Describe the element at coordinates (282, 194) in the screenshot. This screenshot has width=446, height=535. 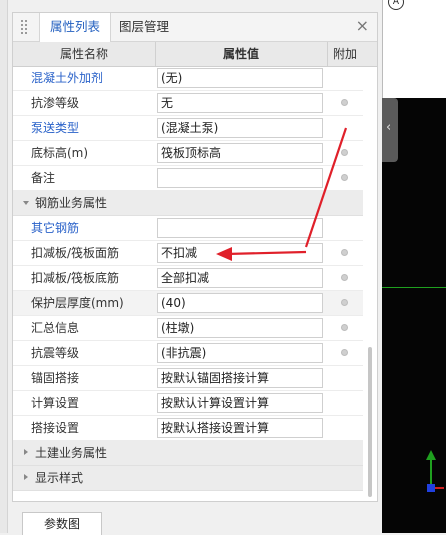
I see `annotation-arrow` at that location.